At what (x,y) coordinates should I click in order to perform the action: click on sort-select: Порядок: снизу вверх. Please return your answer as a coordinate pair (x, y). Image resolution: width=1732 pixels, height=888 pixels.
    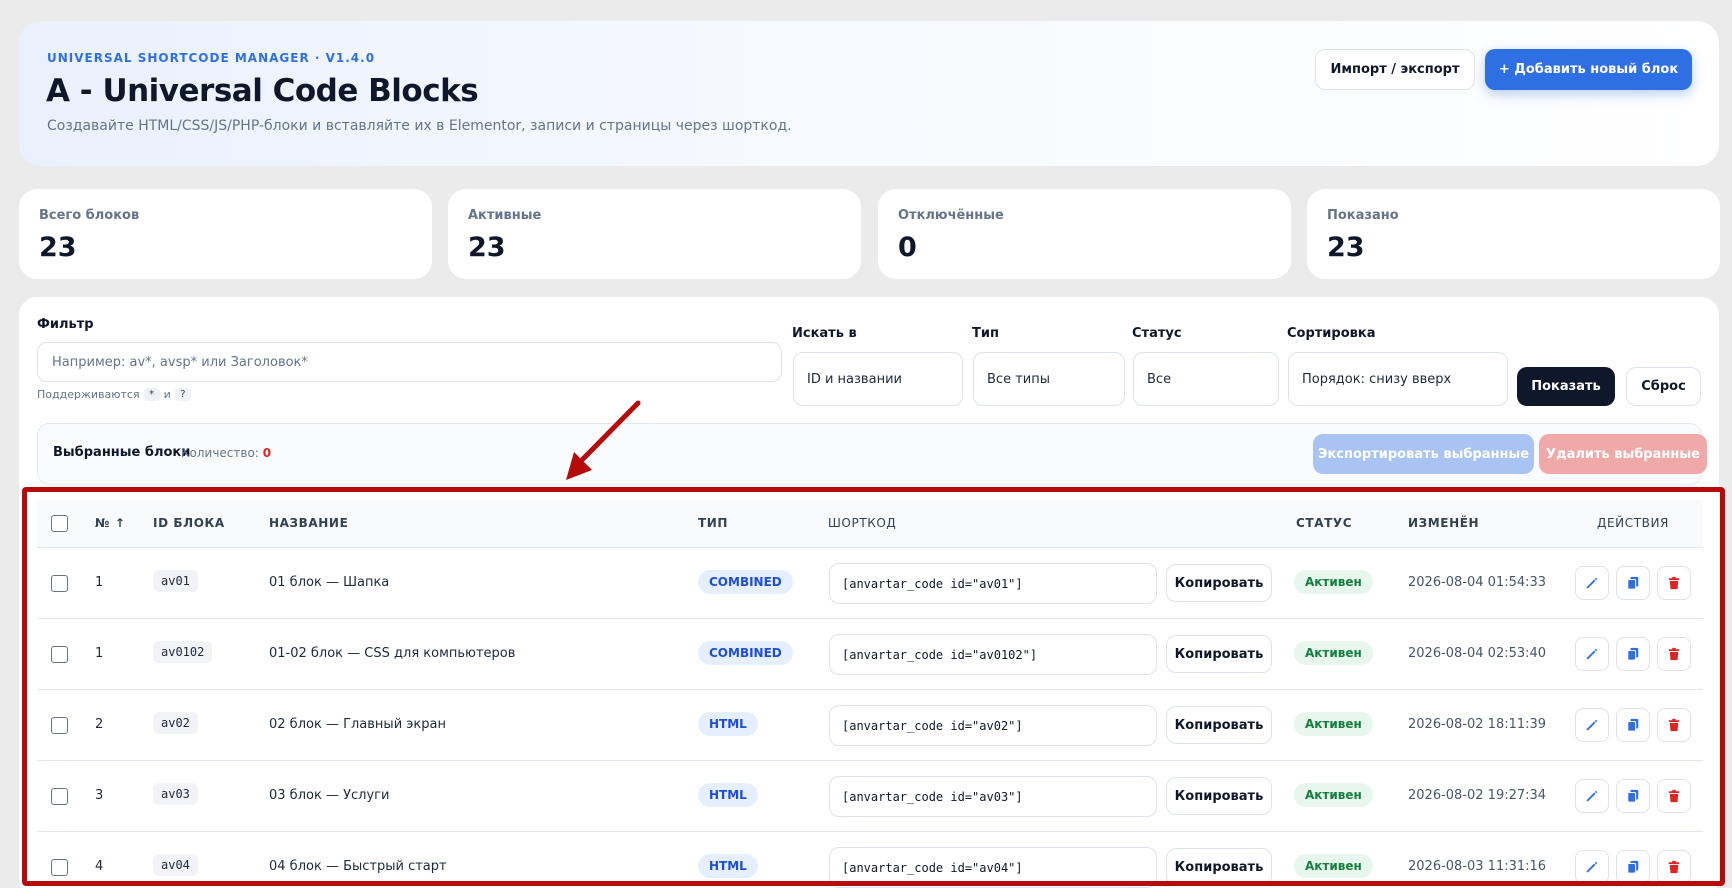
    Looking at the image, I should click on (1398, 379).